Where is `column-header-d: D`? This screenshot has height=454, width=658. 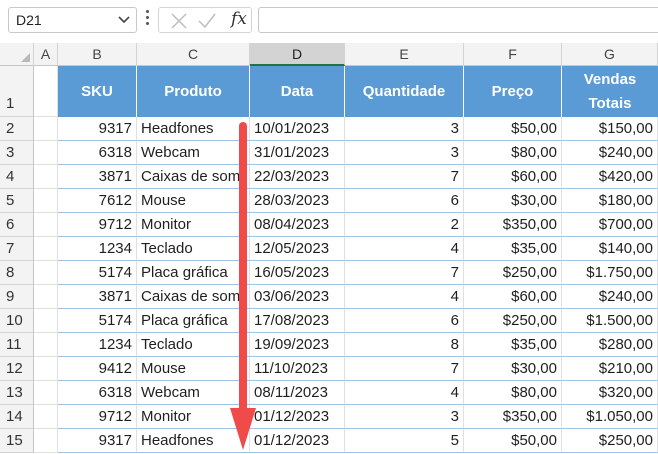 column-header-d: D is located at coordinates (297, 54).